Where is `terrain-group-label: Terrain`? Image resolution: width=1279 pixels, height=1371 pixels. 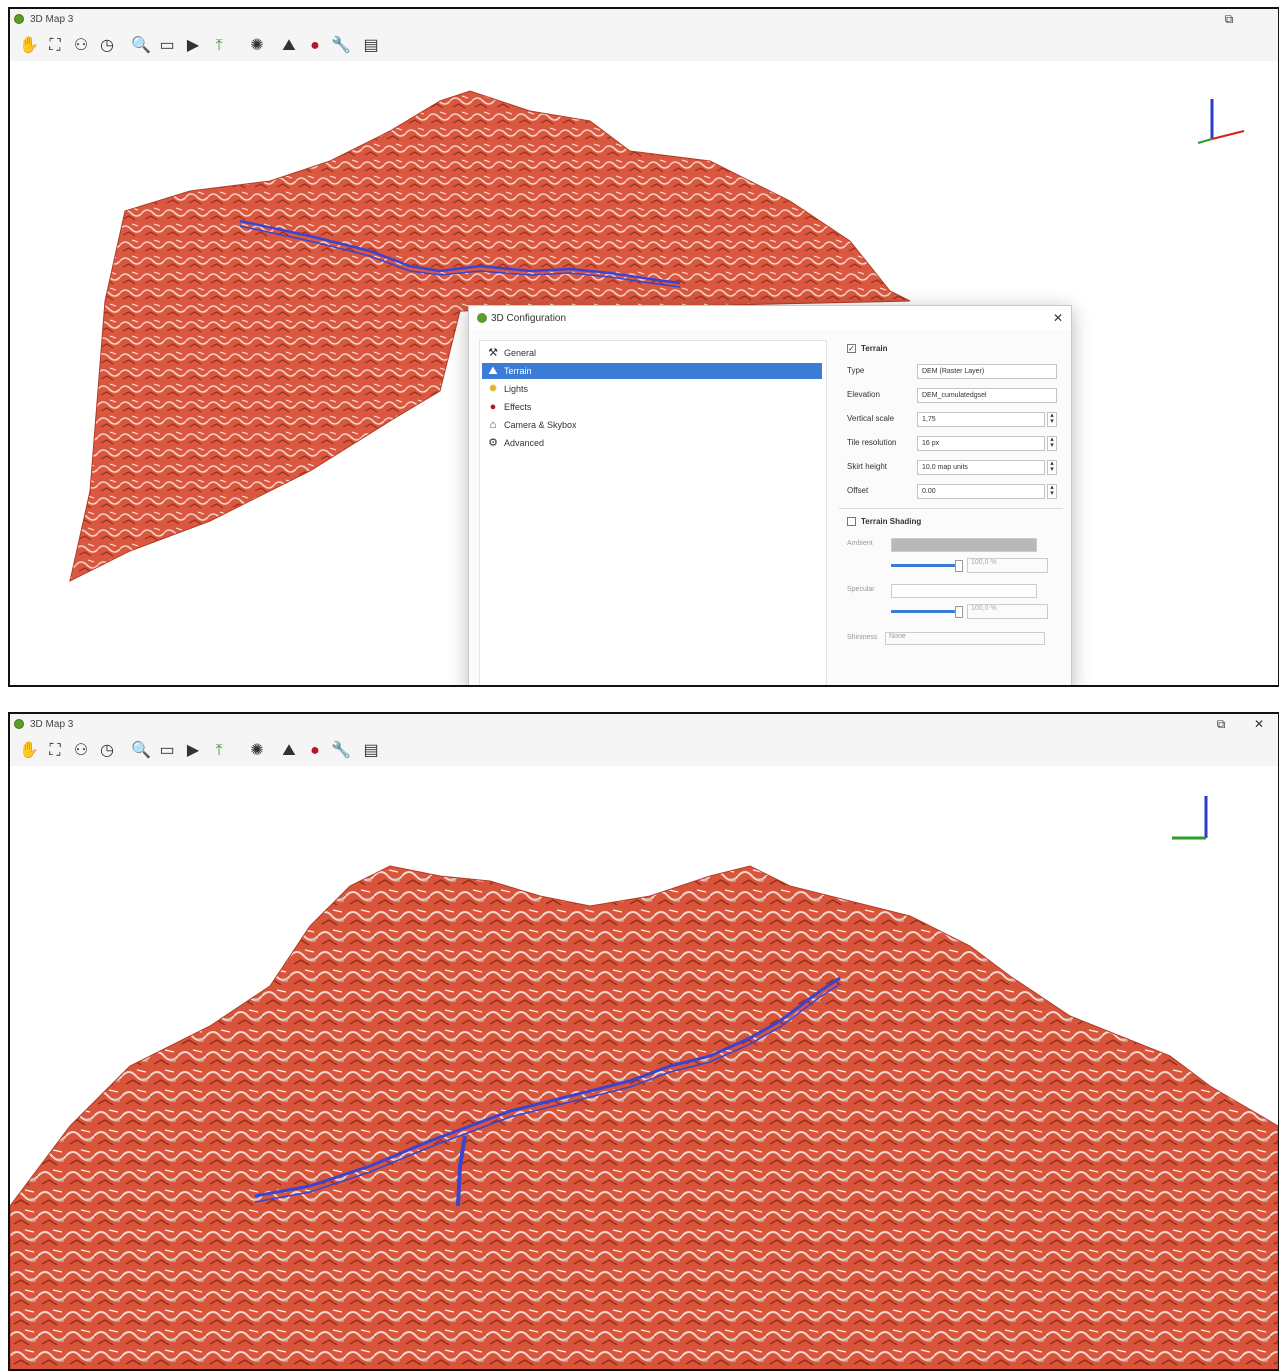
terrain-group-label: Terrain is located at coordinates (874, 348).